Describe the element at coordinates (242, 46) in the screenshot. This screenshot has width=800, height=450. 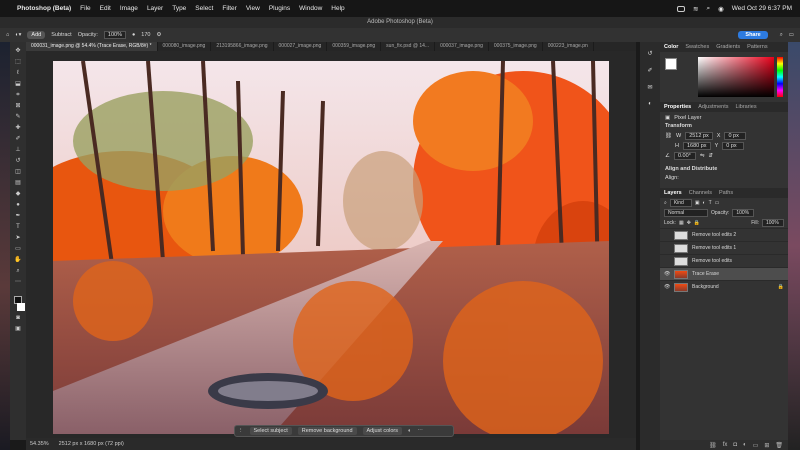
I see `doc-tab: 213195866_image.png` at that location.